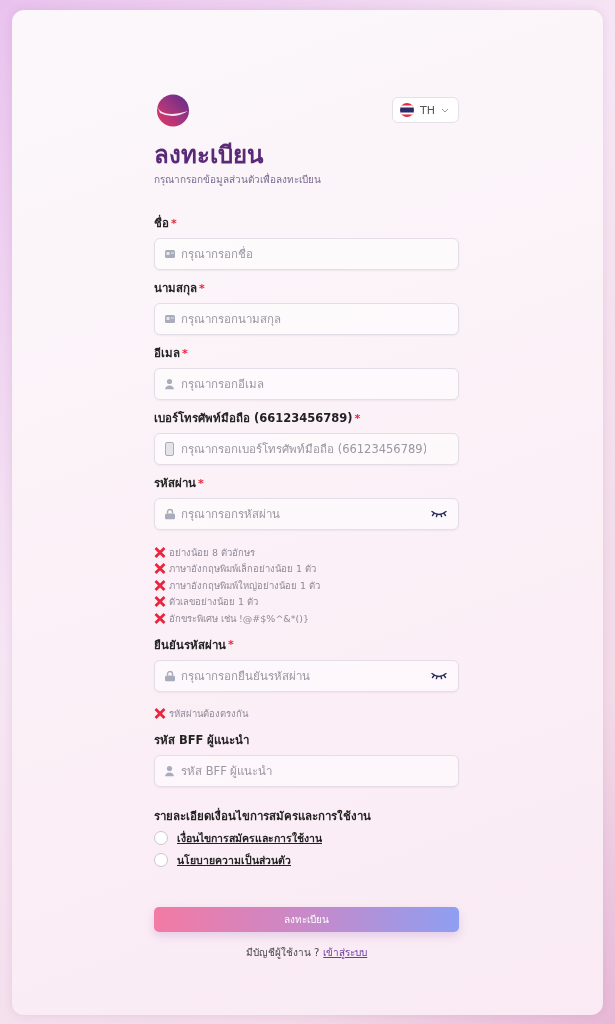 The width and height of the screenshot is (615, 1024). Describe the element at coordinates (306, 771) in the screenshot. I see `input-field: รหัส BFF ผู้แนะนำ` at that location.